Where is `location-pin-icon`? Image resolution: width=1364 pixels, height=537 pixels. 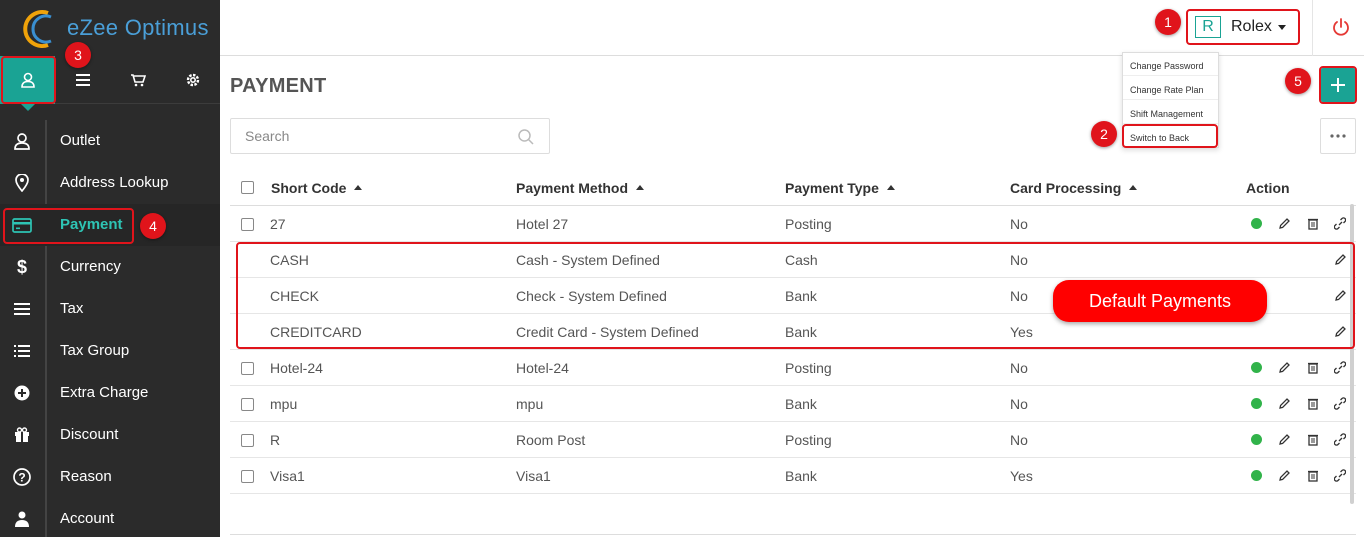
location-pin-icon is located at coordinates (22, 183).